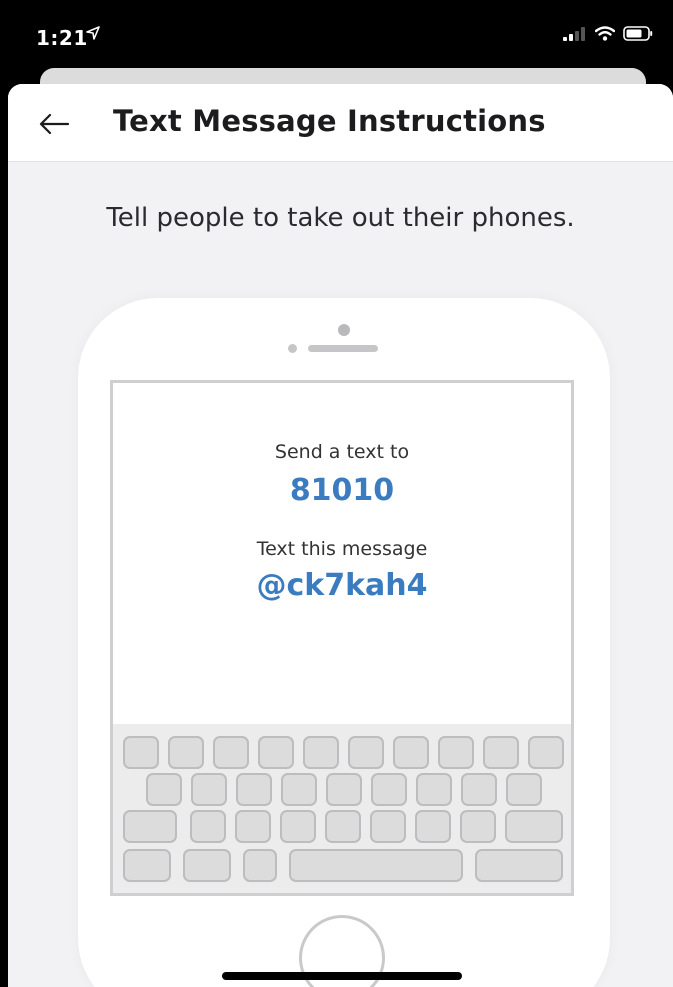 This screenshot has width=673, height=987. I want to click on send-number: 81010, so click(342, 490).